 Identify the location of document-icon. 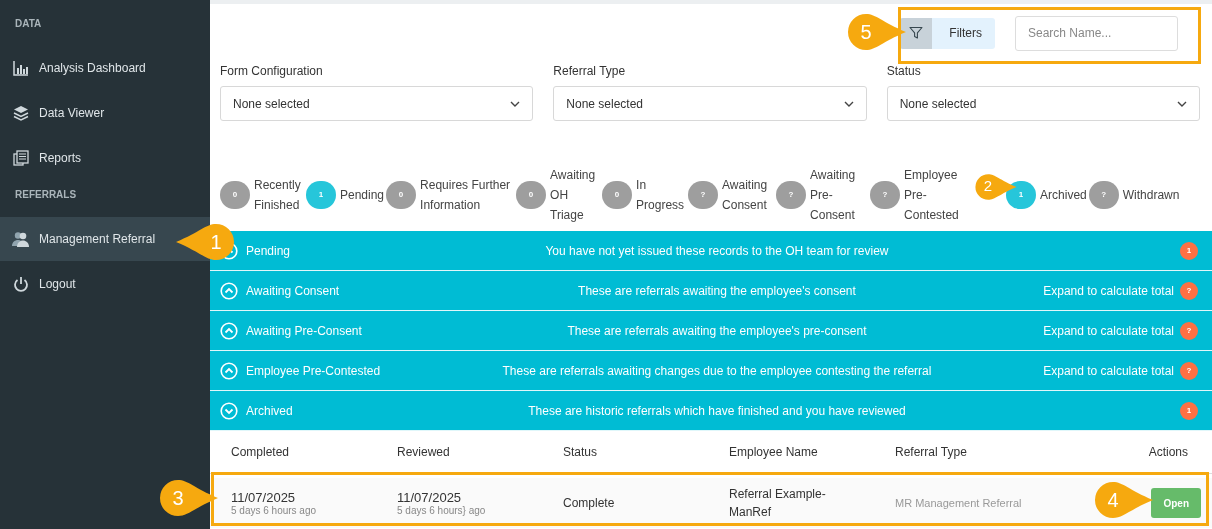
(21, 158).